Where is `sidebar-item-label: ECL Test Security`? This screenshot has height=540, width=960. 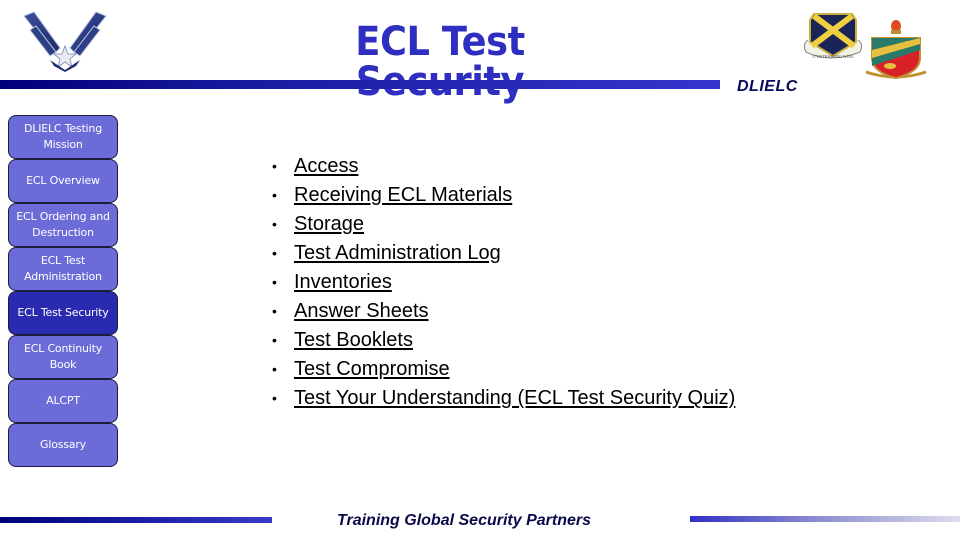
sidebar-item-label: ECL Test Security is located at coordinates (63, 313).